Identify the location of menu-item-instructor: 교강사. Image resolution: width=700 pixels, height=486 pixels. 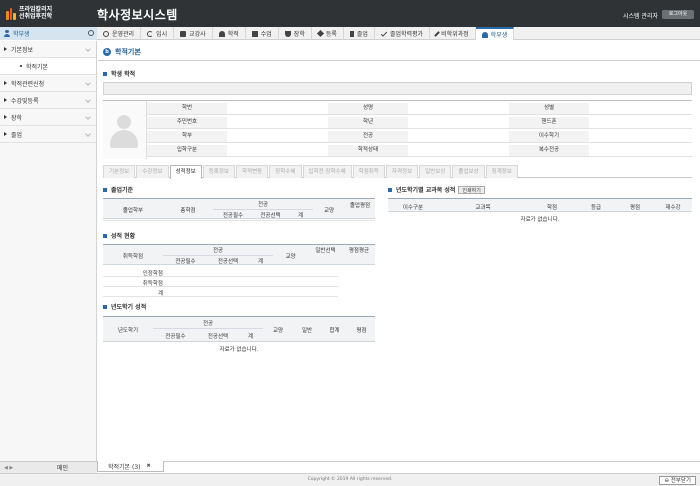
(193, 33).